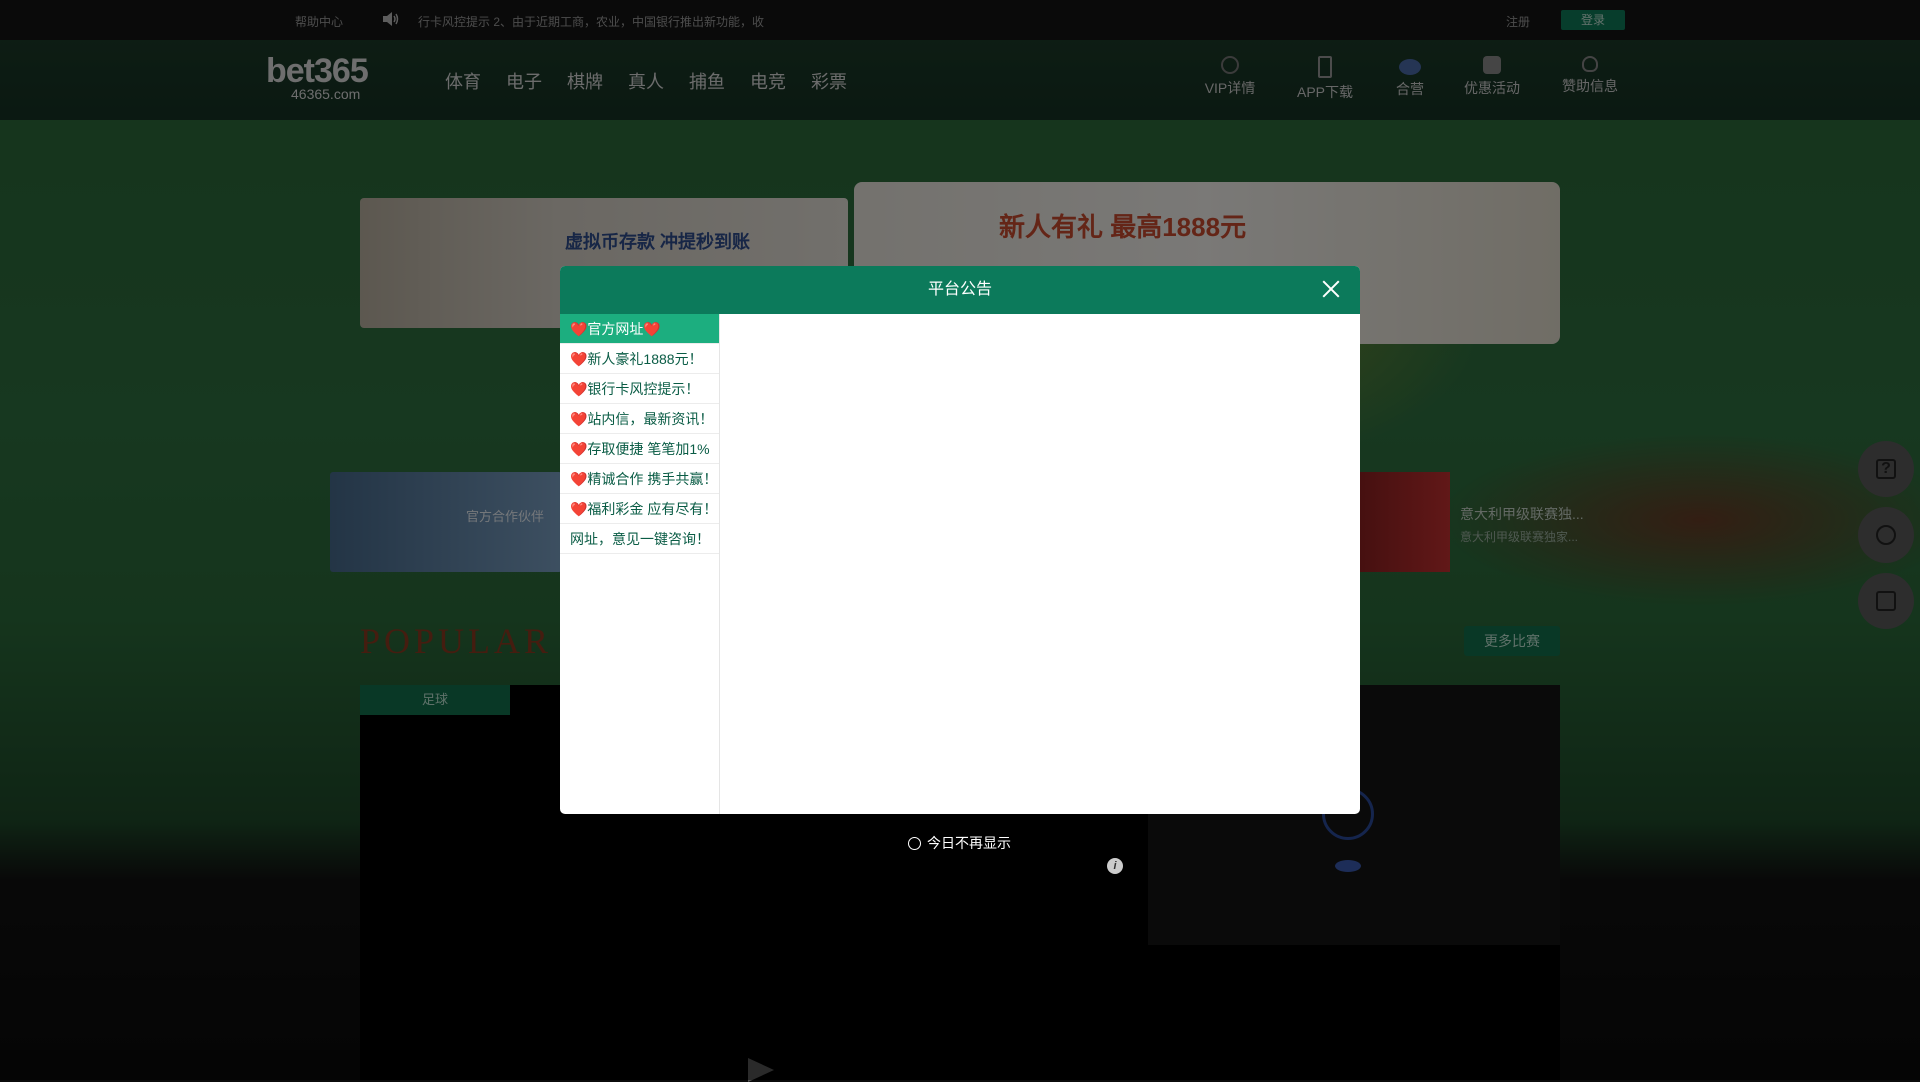 The width and height of the screenshot is (1920, 1082). What do you see at coordinates (639, 359) in the screenshot?
I see `menu-item-new-user-gift: ❤️新人豪礼1888元！` at bounding box center [639, 359].